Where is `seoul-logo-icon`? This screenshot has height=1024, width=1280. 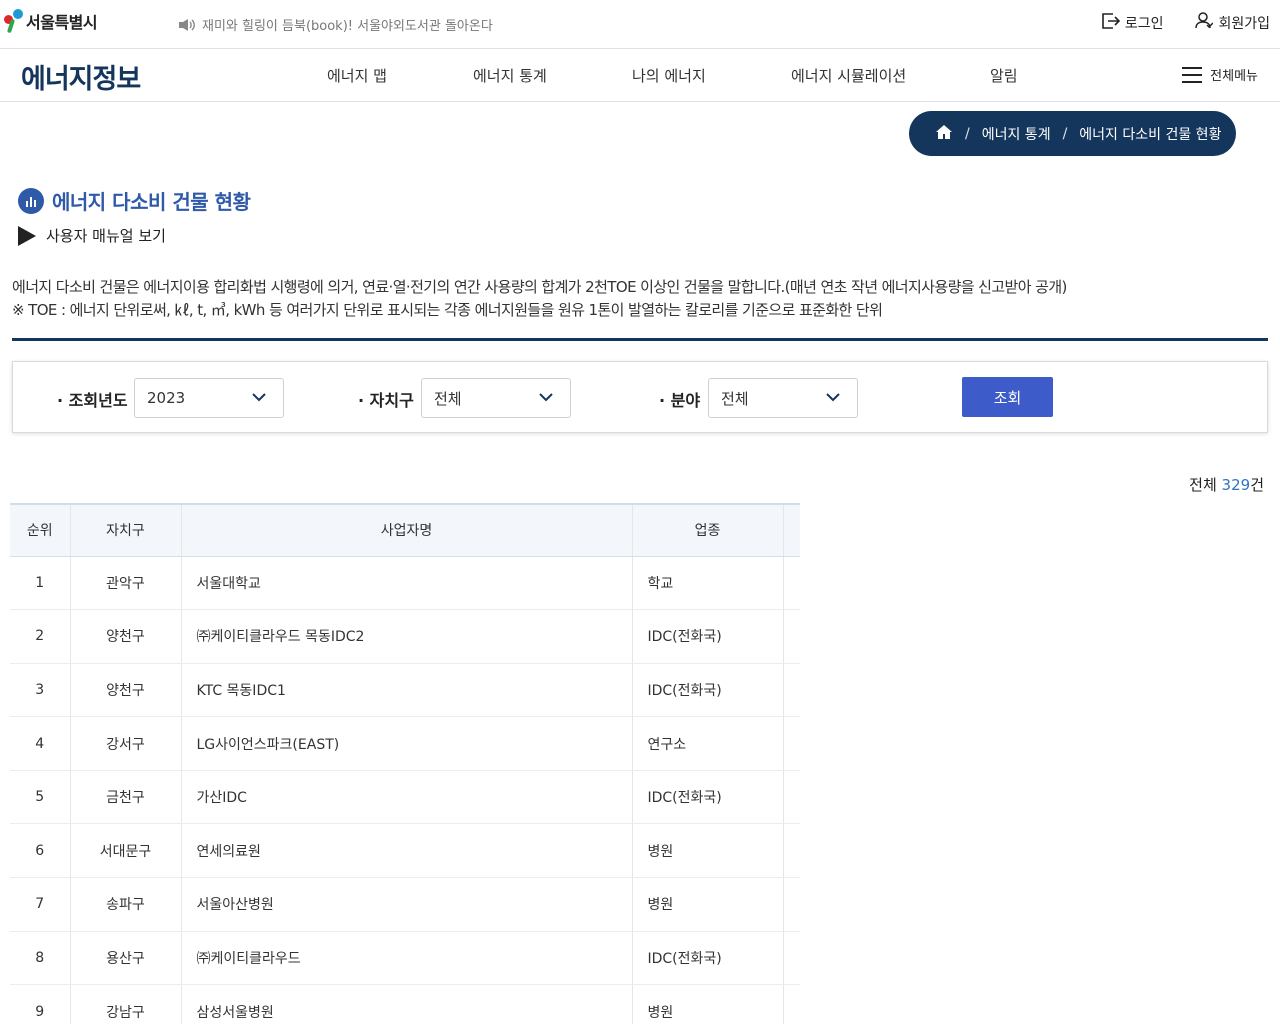 seoul-logo-icon is located at coordinates (13, 21).